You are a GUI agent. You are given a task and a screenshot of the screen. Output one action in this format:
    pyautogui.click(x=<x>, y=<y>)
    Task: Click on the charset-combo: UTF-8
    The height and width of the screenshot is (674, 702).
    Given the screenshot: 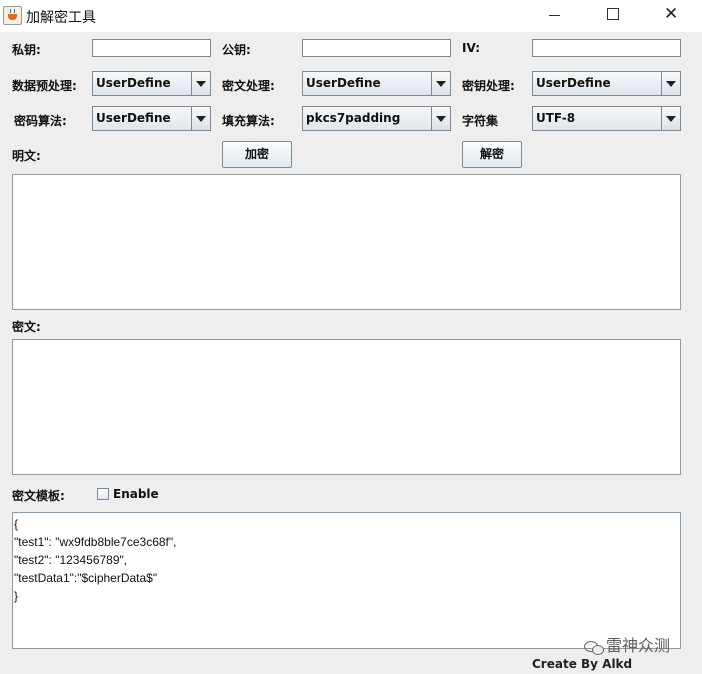 What is the action you would take?
    pyautogui.click(x=606, y=118)
    